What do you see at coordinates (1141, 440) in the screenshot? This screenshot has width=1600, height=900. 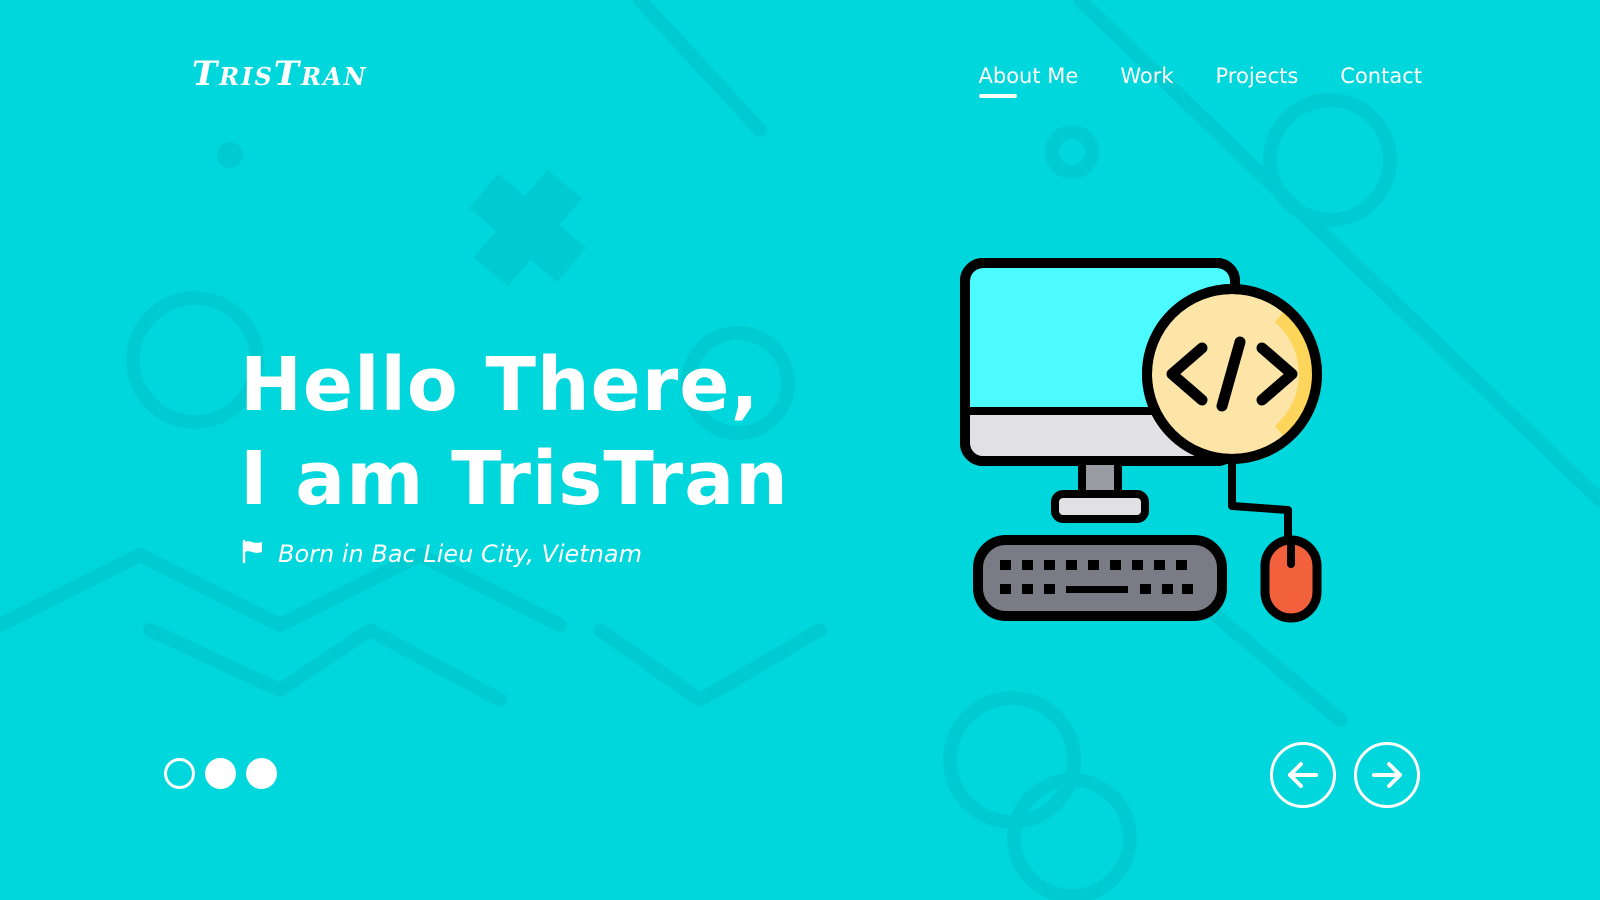 I see `computer-code-icon` at bounding box center [1141, 440].